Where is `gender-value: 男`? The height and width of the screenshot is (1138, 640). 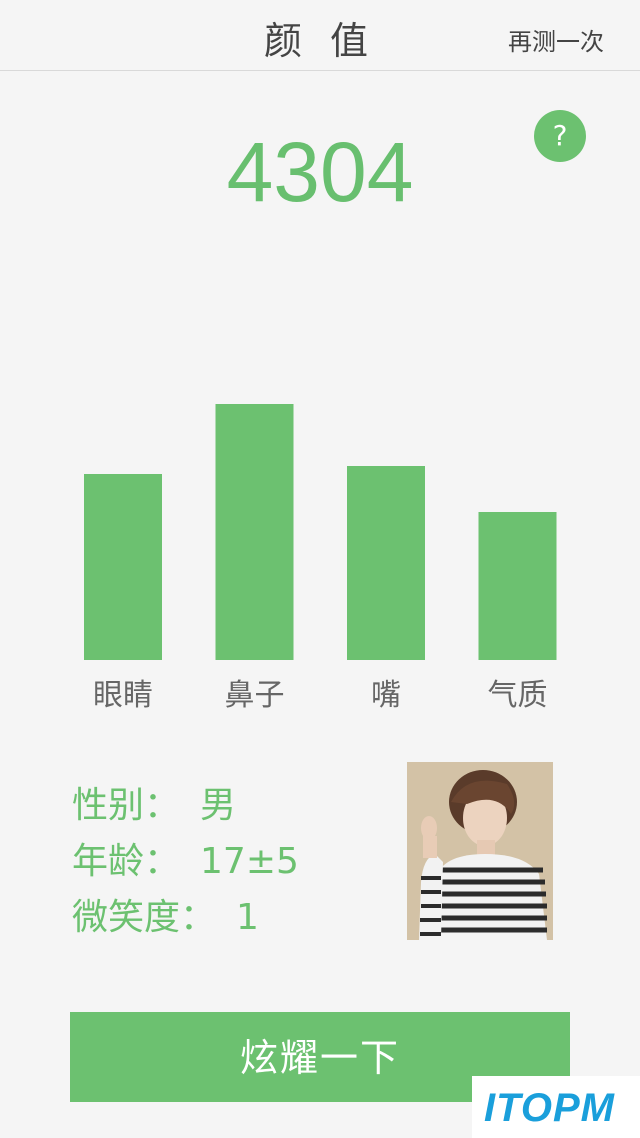
gender-value: 男 is located at coordinates (218, 805).